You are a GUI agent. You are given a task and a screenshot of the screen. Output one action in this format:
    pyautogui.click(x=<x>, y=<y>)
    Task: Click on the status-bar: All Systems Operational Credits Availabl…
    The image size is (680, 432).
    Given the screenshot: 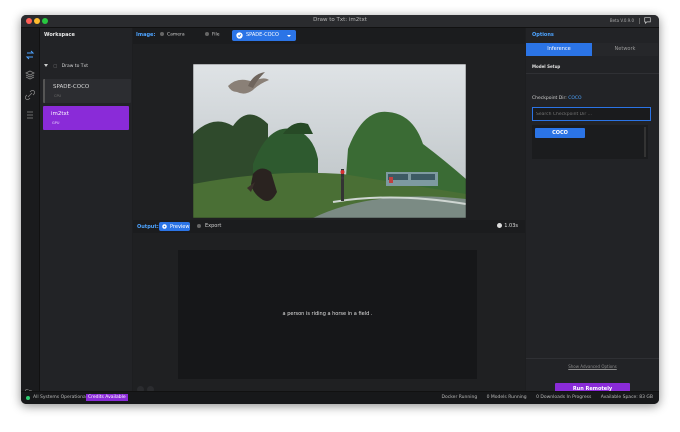 What is the action you would take?
    pyautogui.click(x=340, y=397)
    